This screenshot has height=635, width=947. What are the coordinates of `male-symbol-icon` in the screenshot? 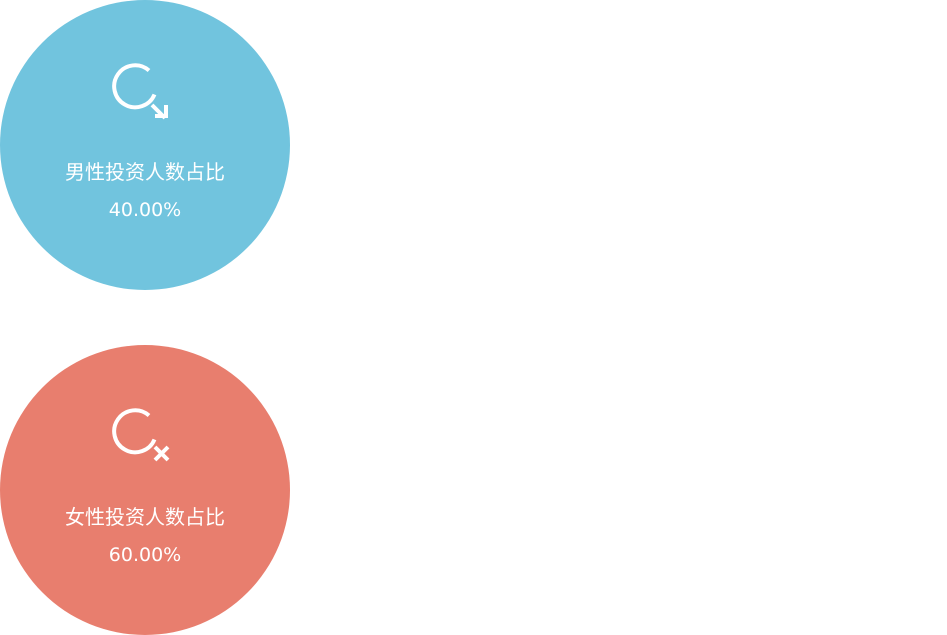 It's located at (141, 89).